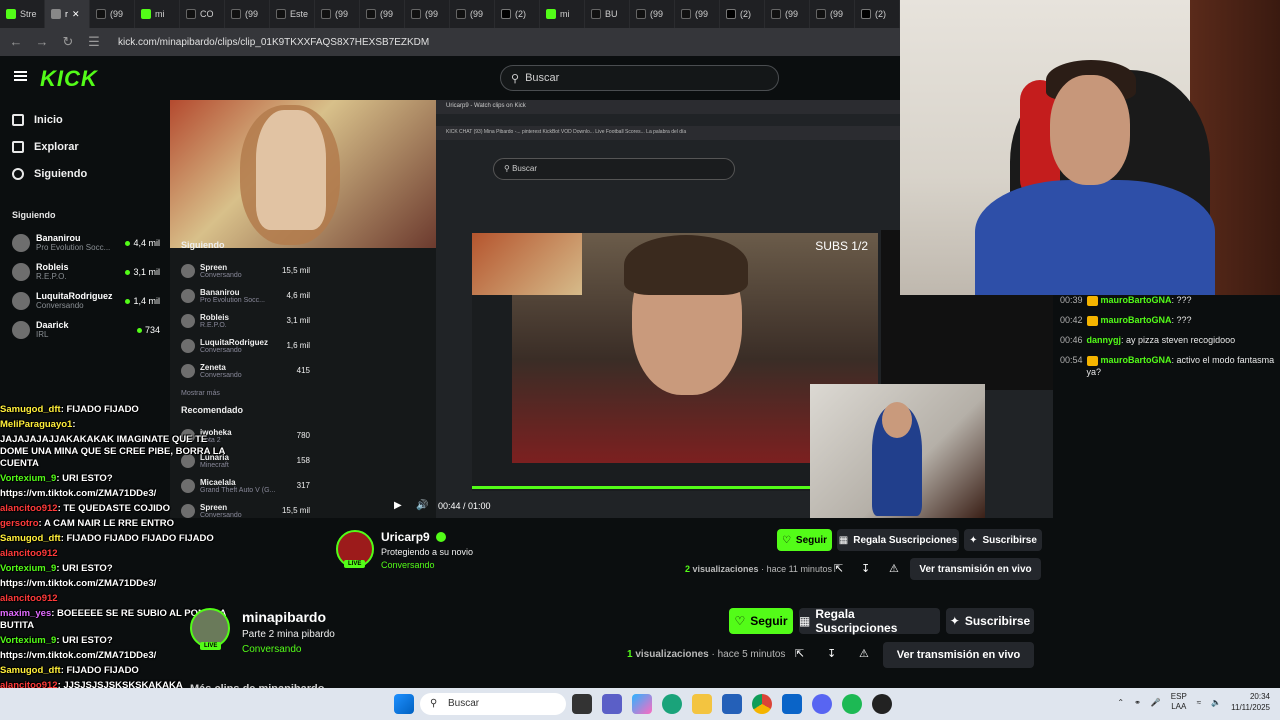 This screenshot has width=1280, height=720. Describe the element at coordinates (493, 704) in the screenshot. I see `taskbar-search: ⚲ Buscar` at that location.